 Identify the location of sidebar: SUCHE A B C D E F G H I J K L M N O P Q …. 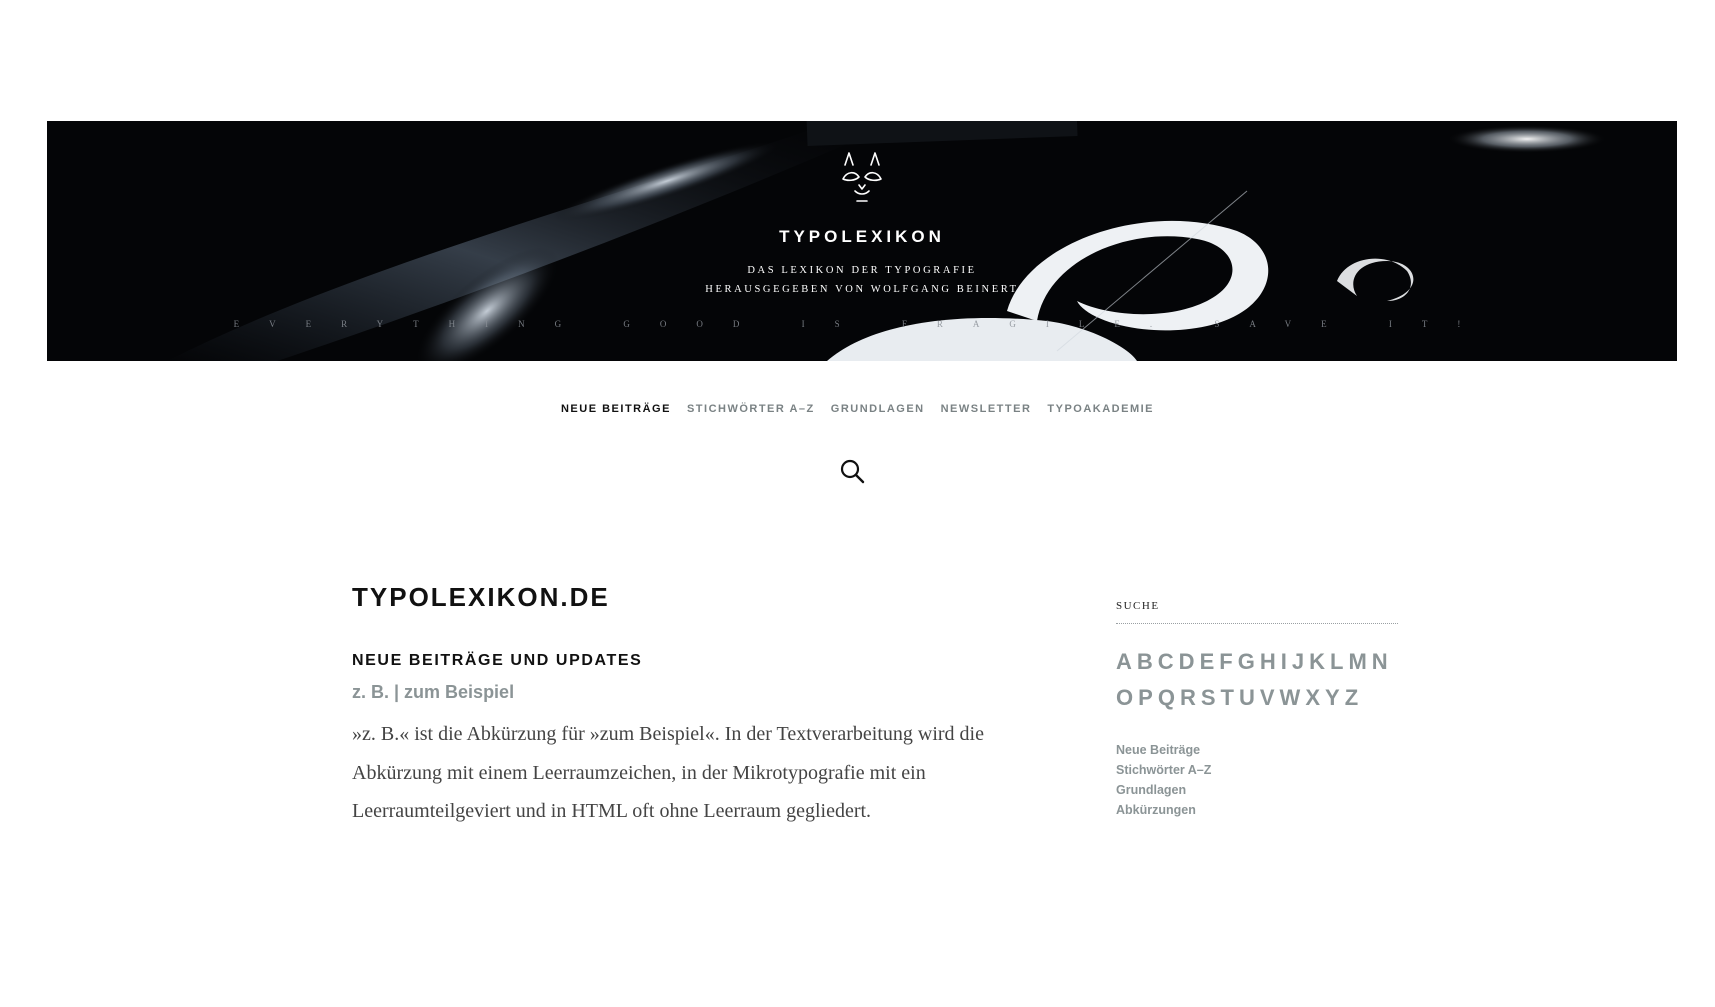
(1257, 708).